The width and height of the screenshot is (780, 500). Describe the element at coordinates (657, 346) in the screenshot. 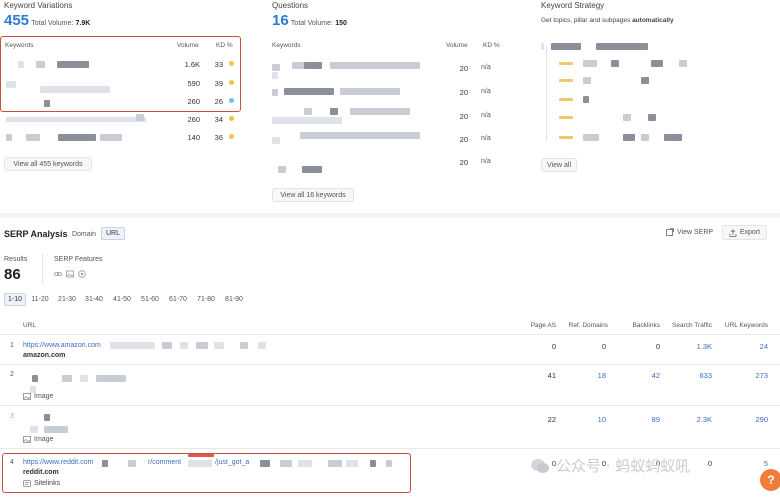

I see `row-backlinks: 0` at that location.